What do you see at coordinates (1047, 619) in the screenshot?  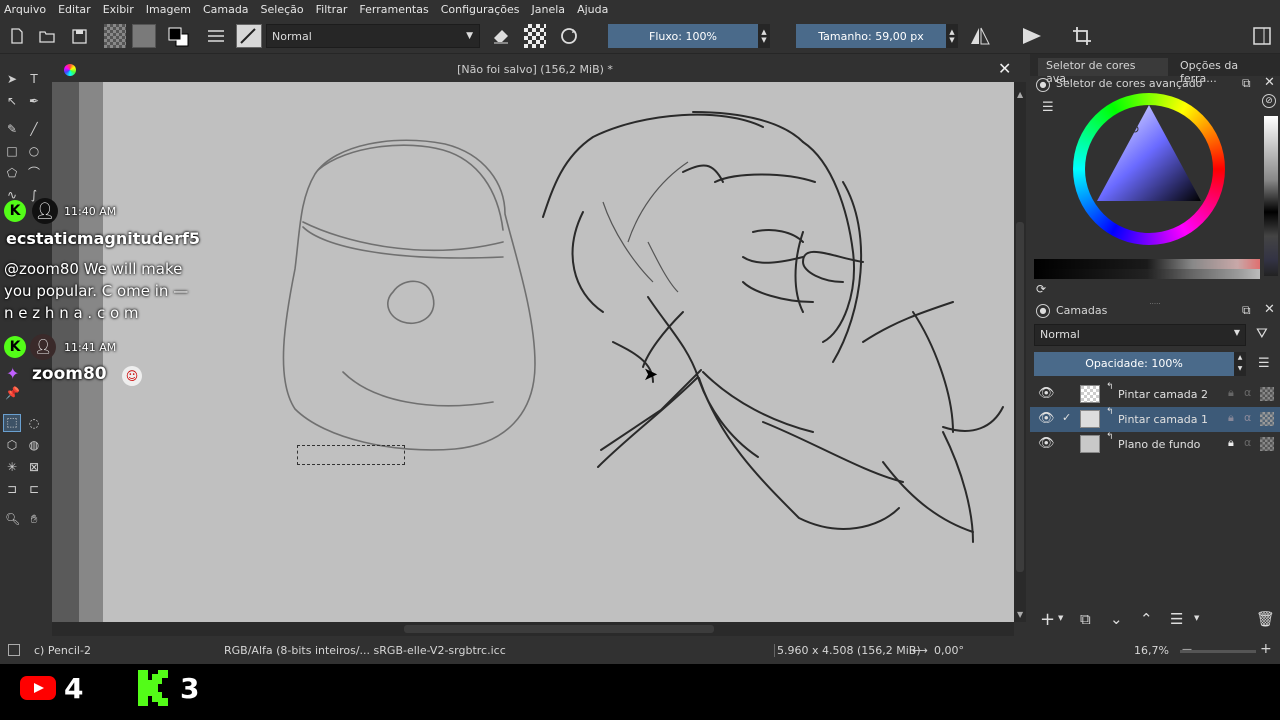 I see `add-layer-icon: +` at bounding box center [1047, 619].